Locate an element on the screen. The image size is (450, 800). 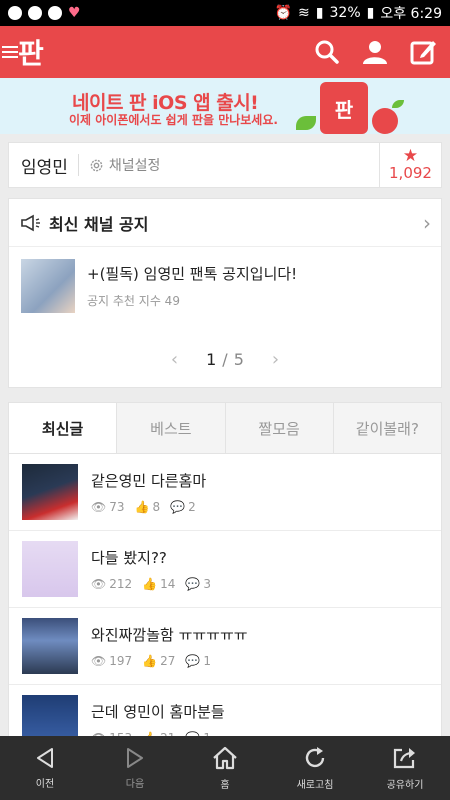
comment-count: 2 is located at coordinates (192, 507).